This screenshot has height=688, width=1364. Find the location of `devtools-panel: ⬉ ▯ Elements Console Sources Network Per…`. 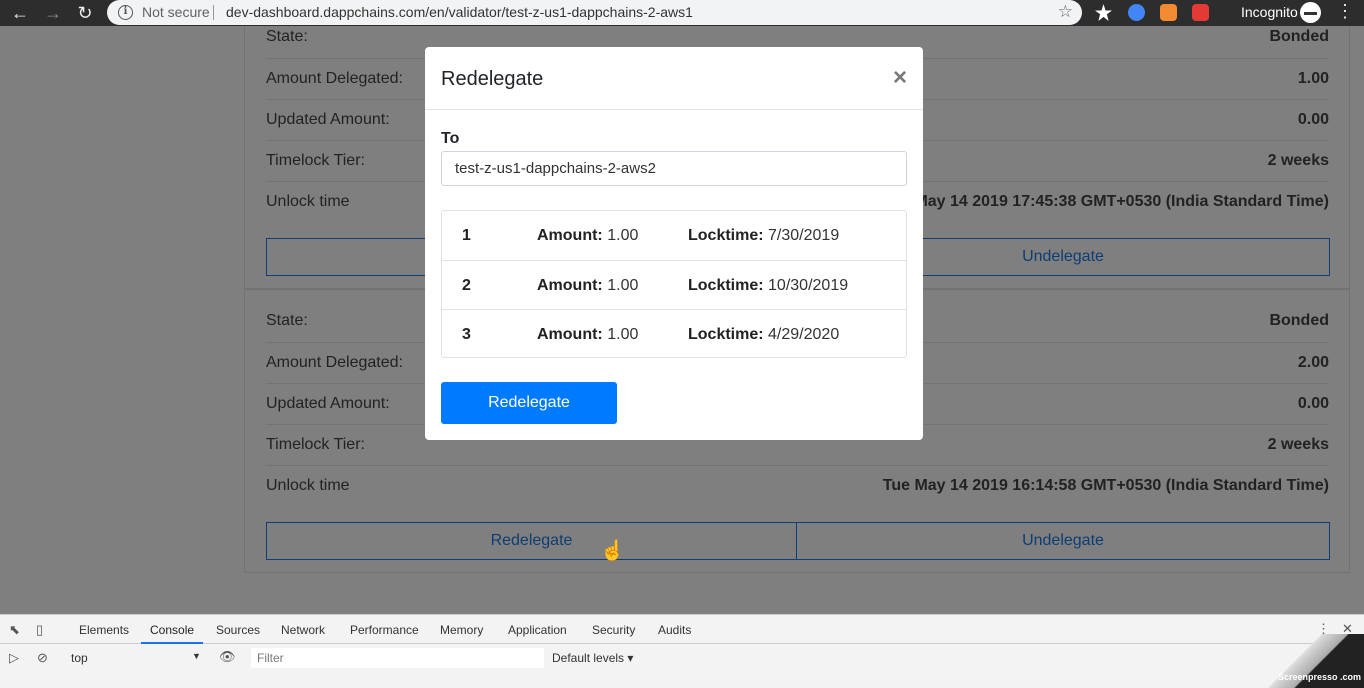

devtools-panel: ⬉ ▯ Elements Console Sources Network Per… is located at coordinates (682, 651).